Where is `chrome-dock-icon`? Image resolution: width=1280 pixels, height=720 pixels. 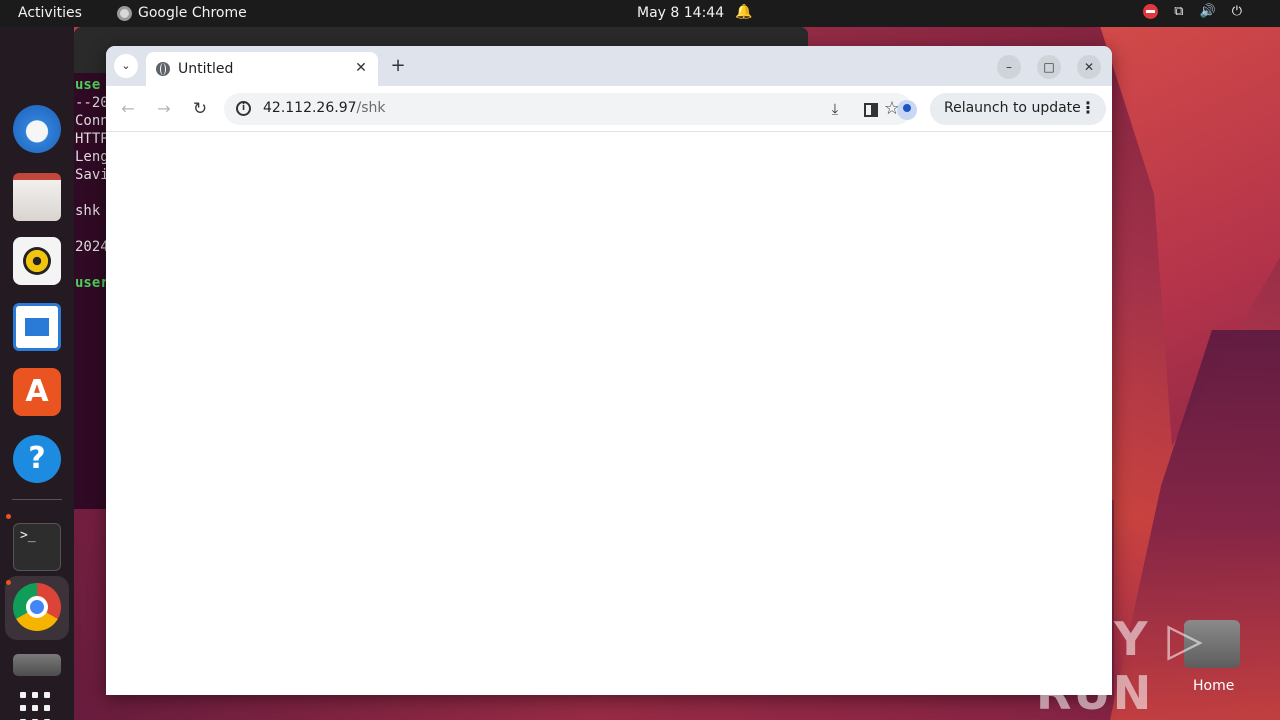 chrome-dock-icon is located at coordinates (37, 607).